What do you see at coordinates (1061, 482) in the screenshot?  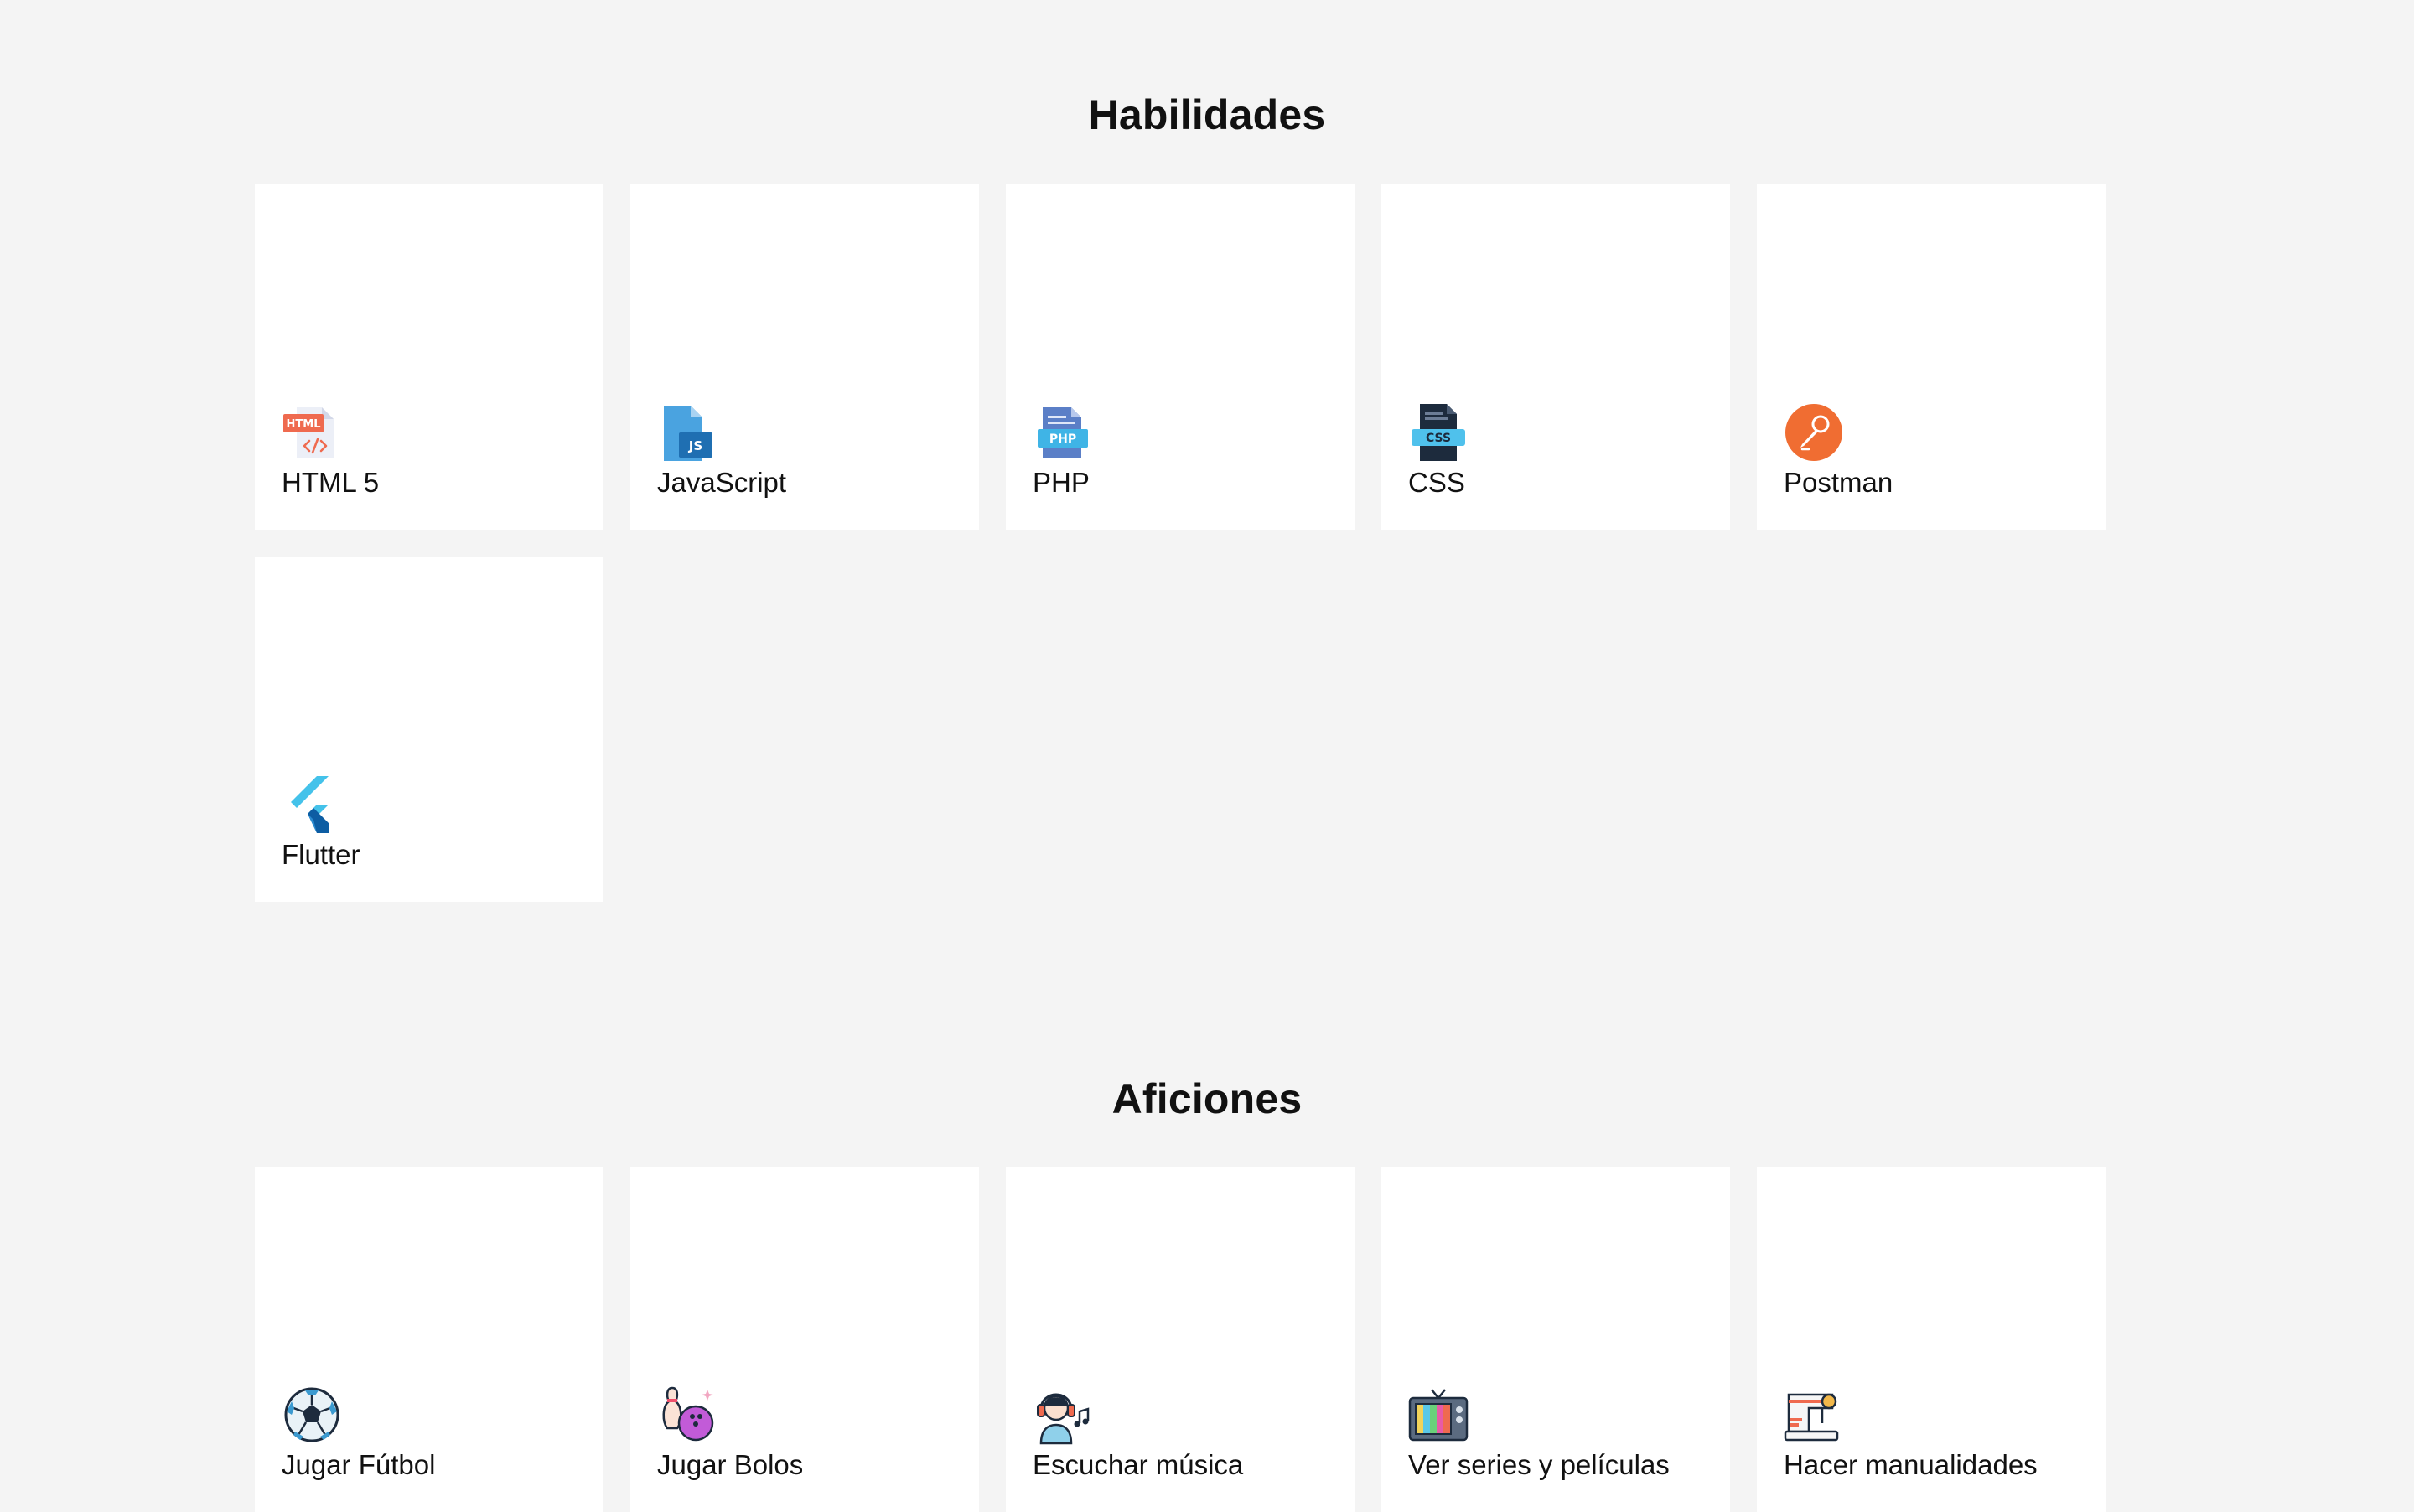 I see `skill-label: PHP` at bounding box center [1061, 482].